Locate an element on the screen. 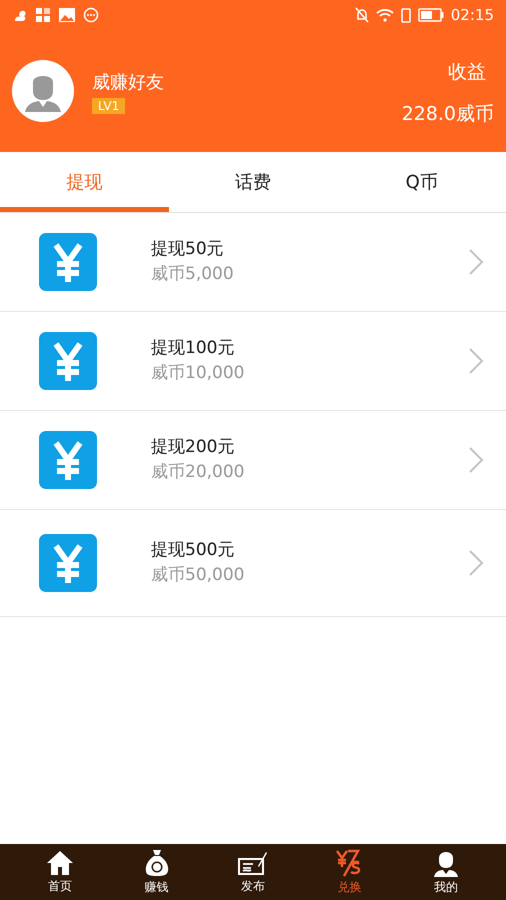 The image size is (506, 900). image-icon is located at coordinates (67, 15).